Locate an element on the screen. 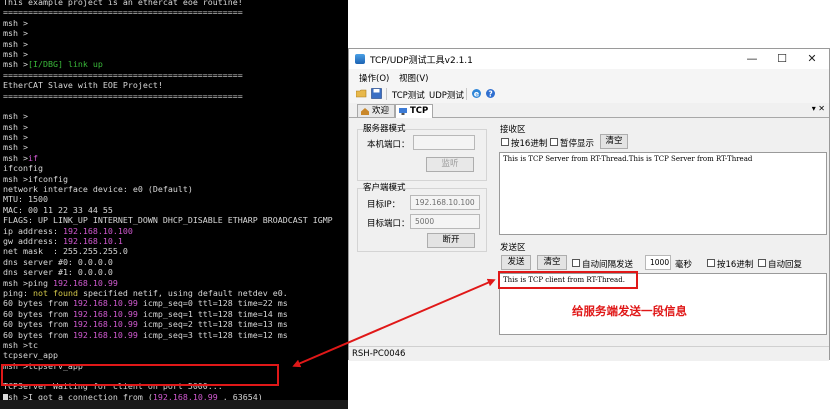  auto-reply-checkbox is located at coordinates (762, 263).